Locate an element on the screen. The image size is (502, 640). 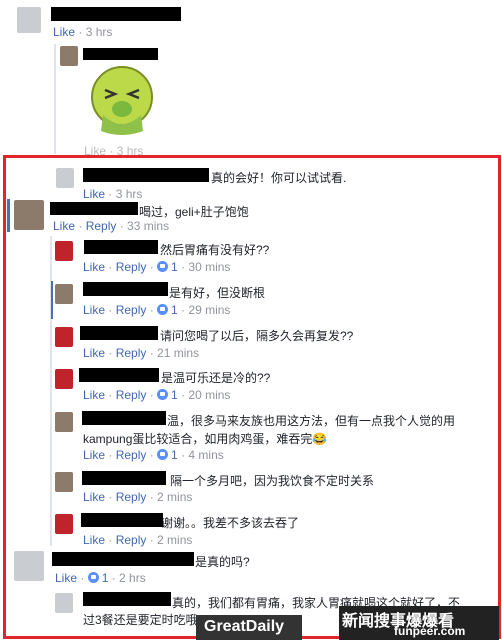
comment-meta: Like · Reply · 1 · 29 mins is located at coordinates (157, 310).